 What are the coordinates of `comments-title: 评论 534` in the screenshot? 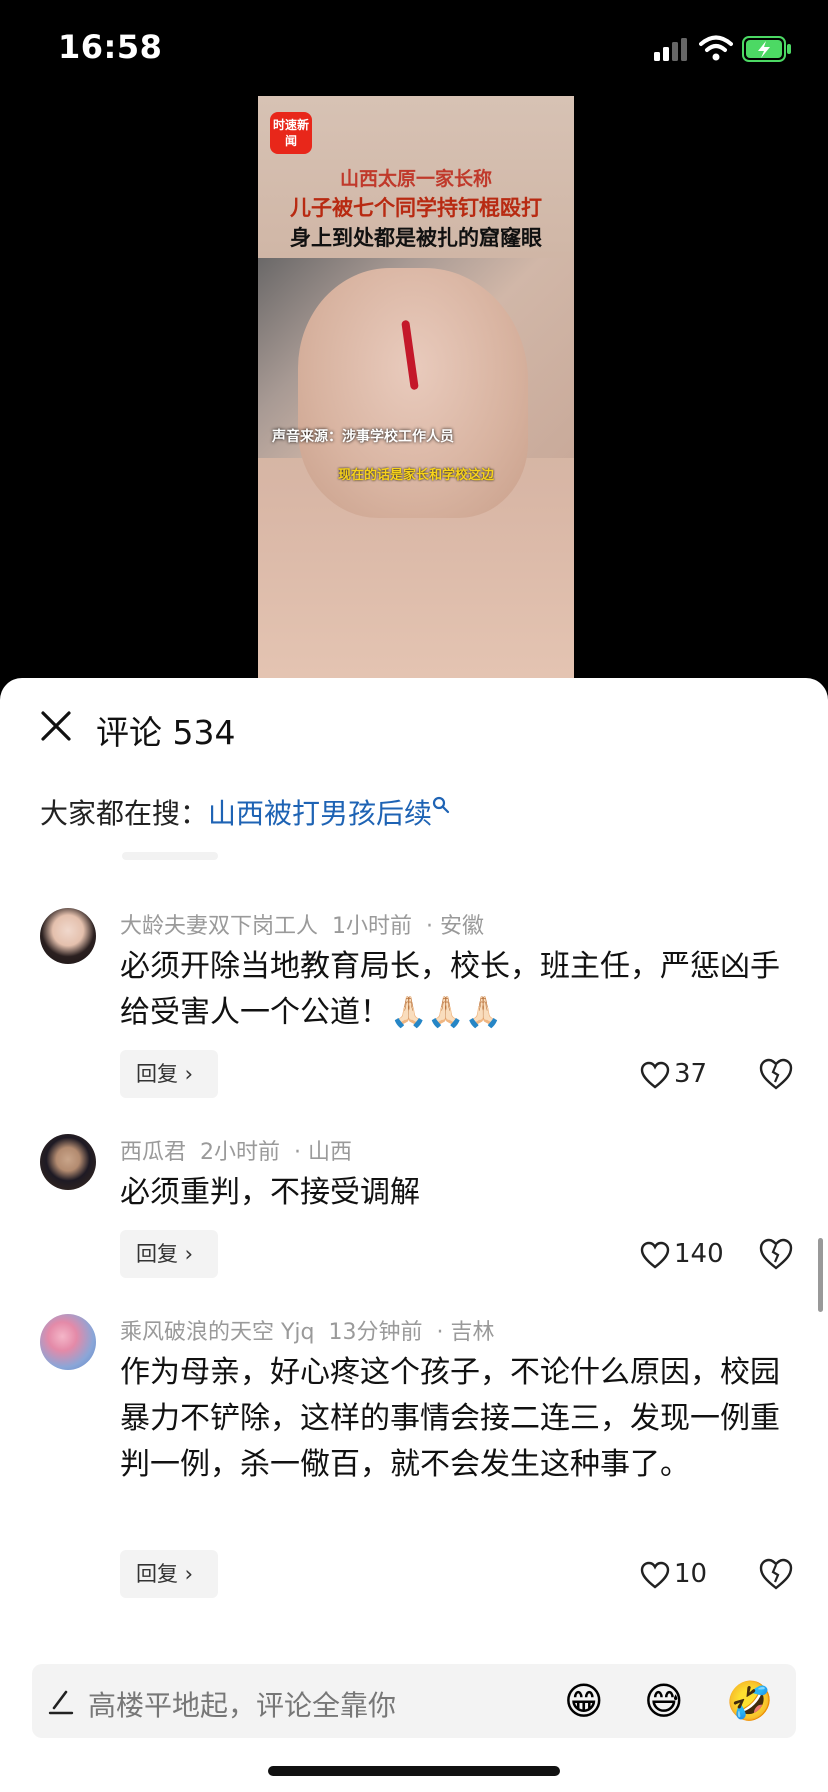 It's located at (166, 732).